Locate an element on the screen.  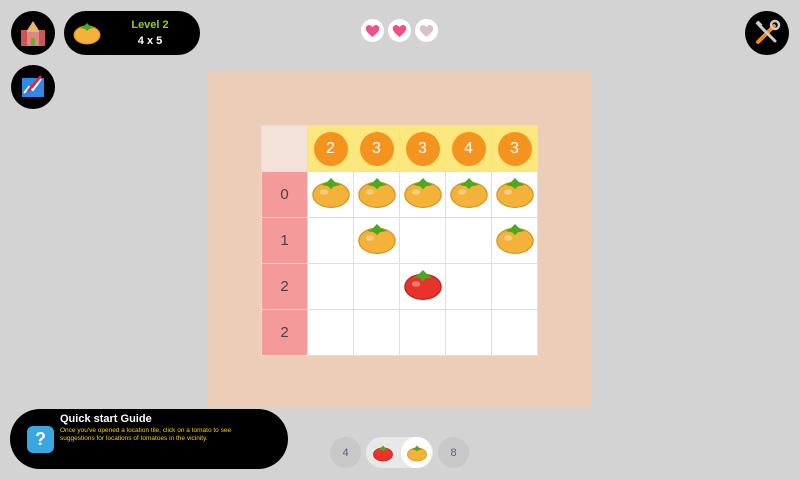
column-clue-cell: 2 is located at coordinates (330, 148).